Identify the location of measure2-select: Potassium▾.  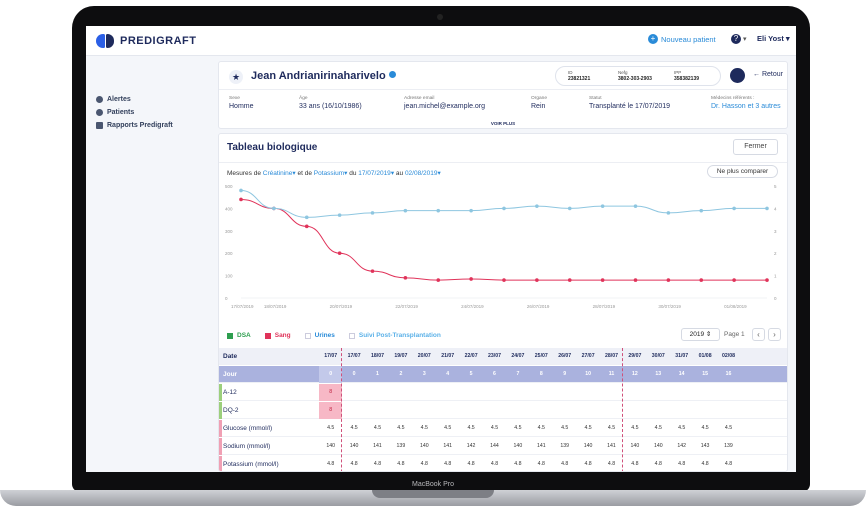
(331, 173).